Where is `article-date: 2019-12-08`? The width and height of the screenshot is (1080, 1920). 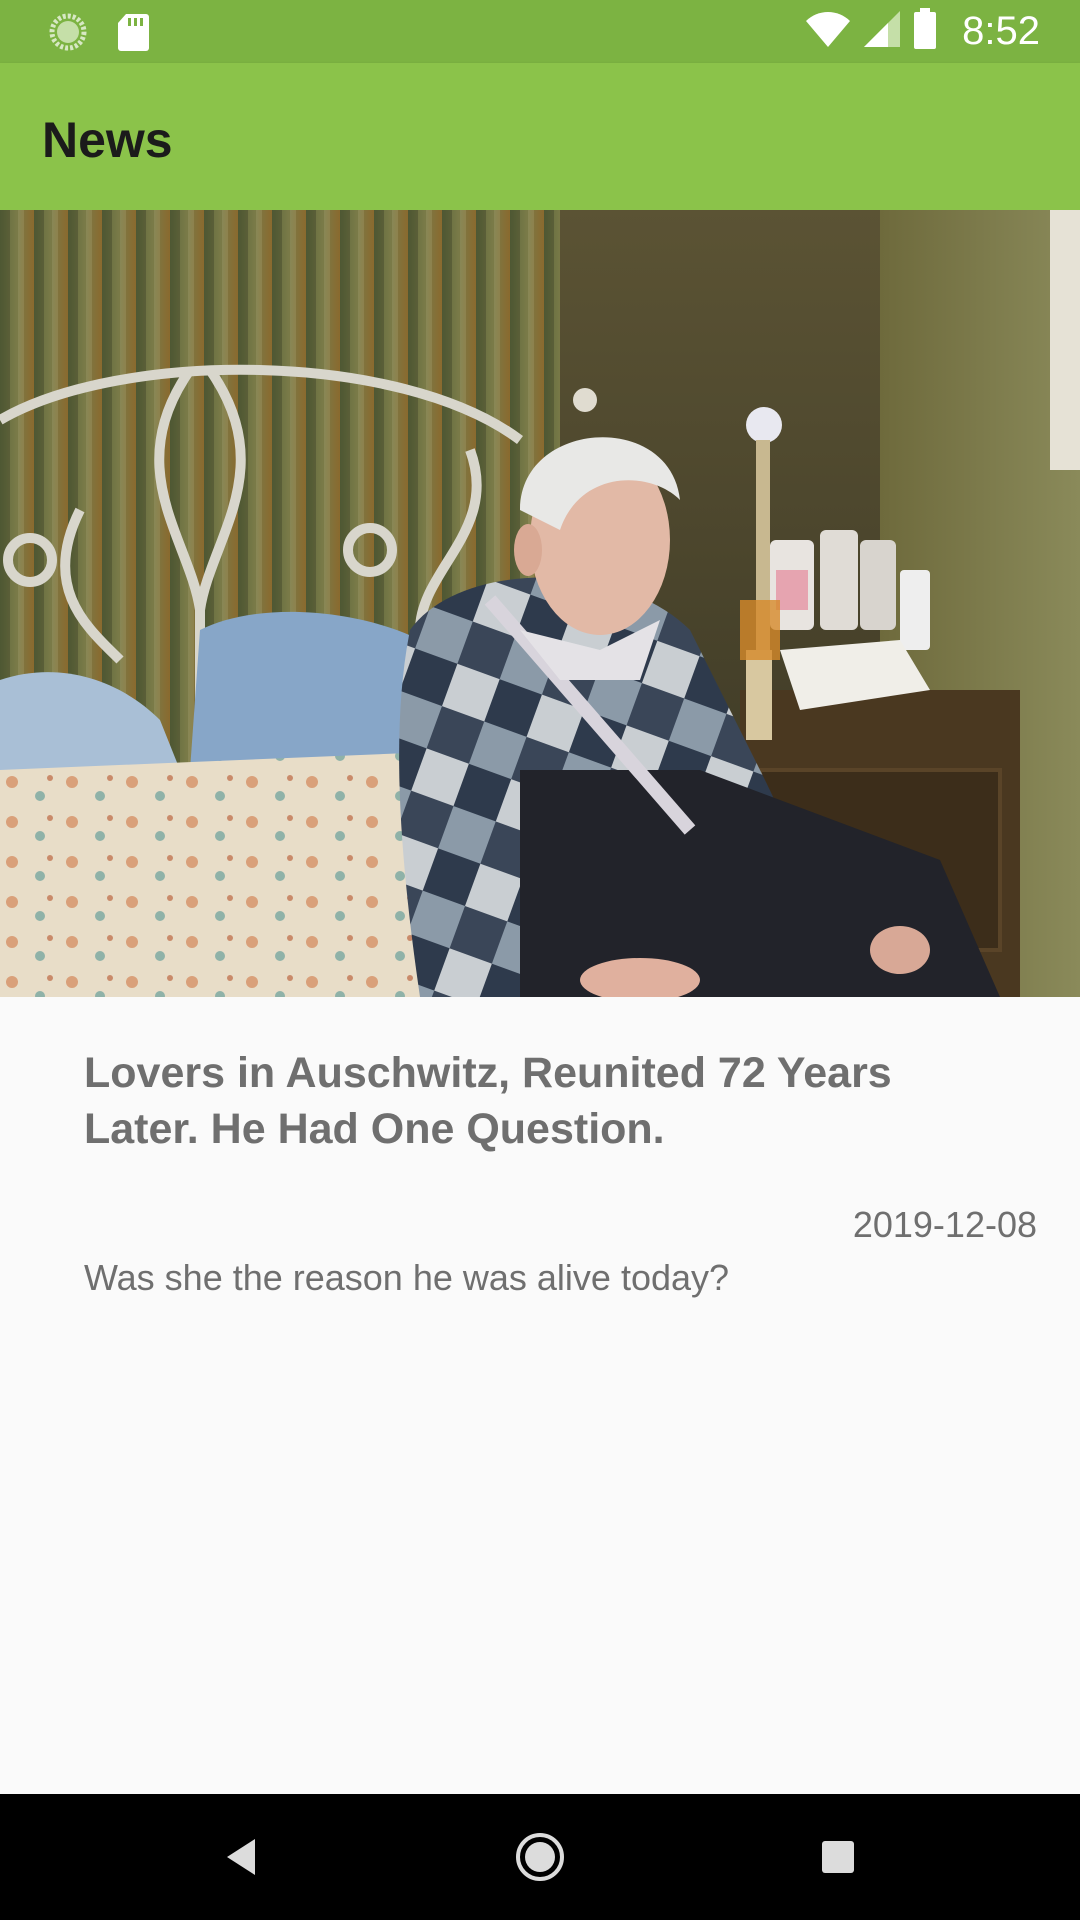
article-date: 2019-12-08 is located at coordinates (944, 1224).